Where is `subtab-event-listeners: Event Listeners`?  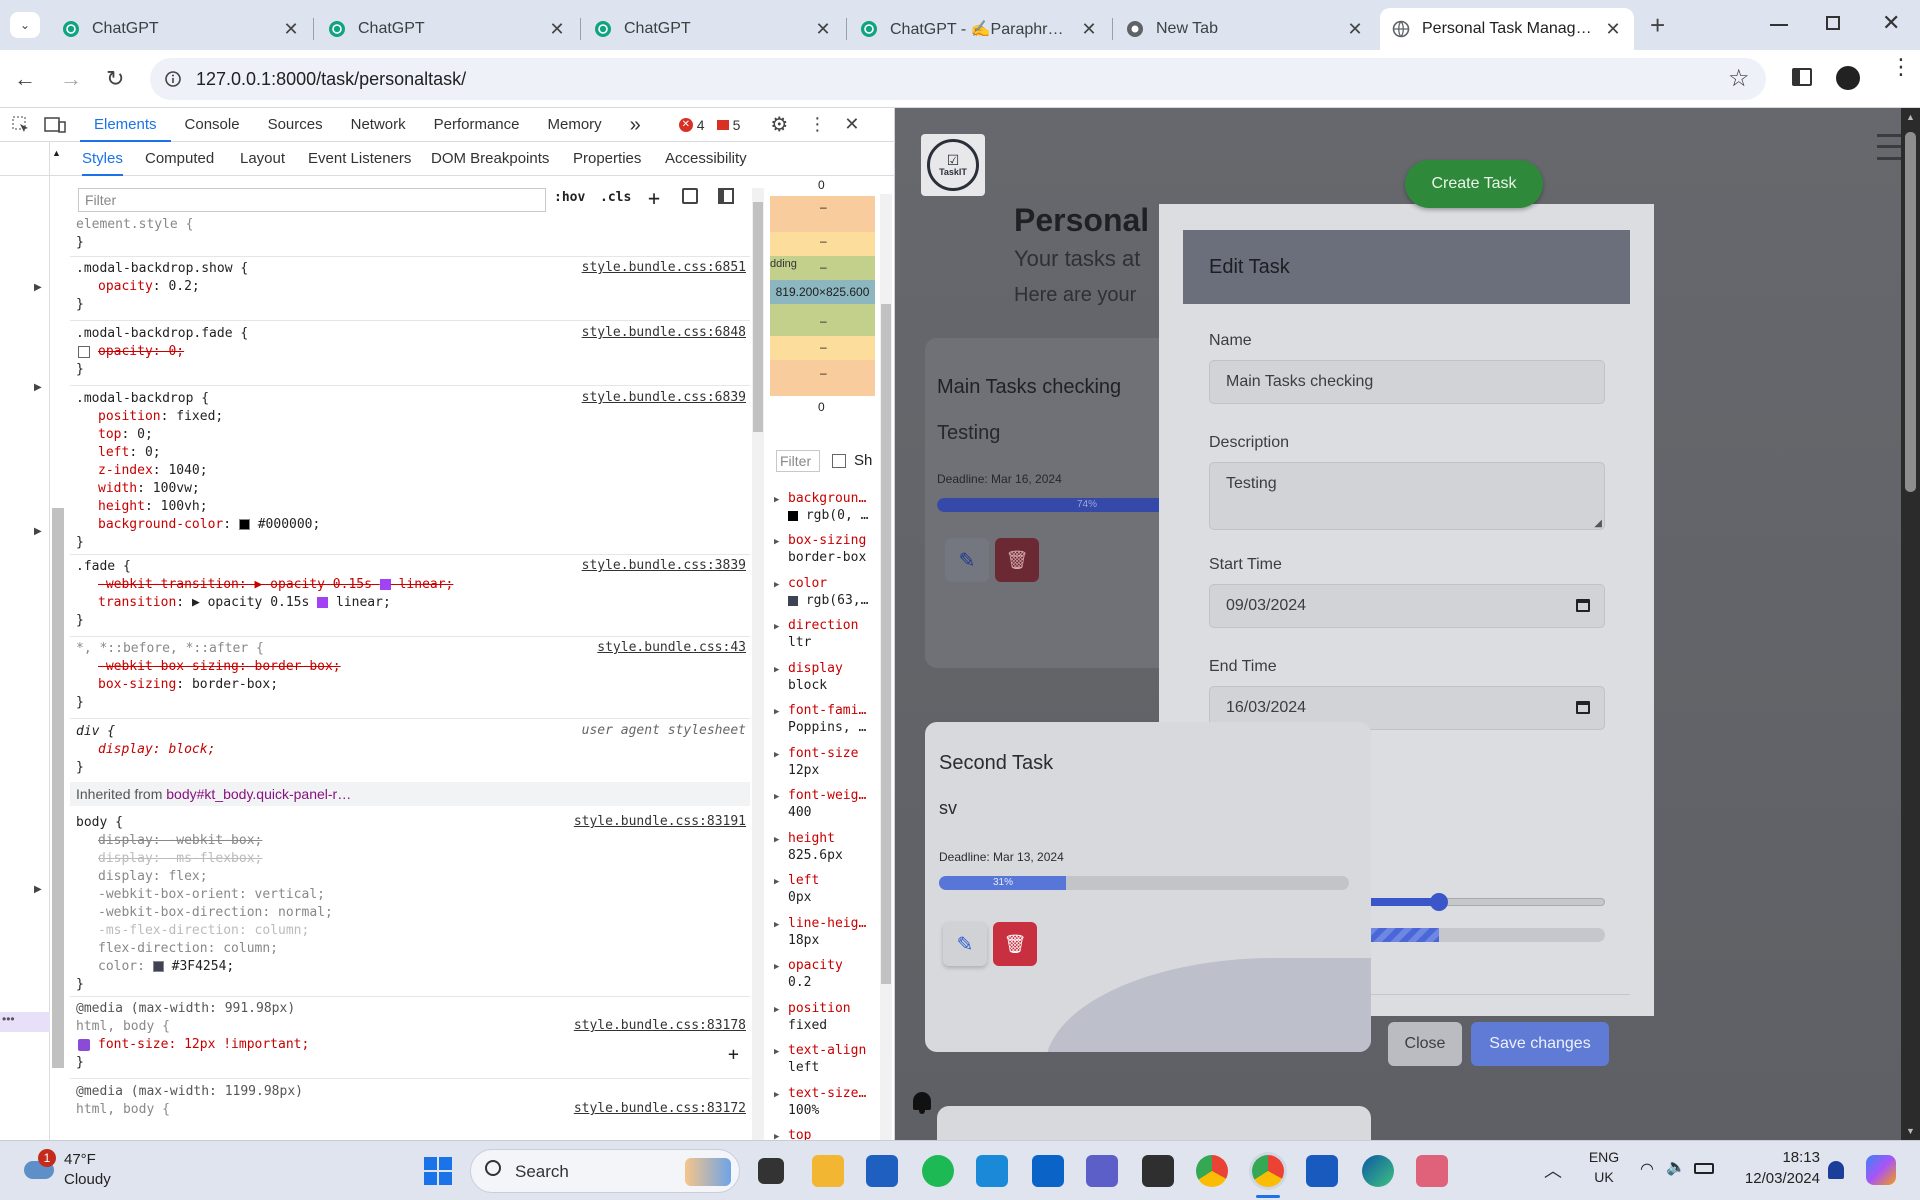 subtab-event-listeners: Event Listeners is located at coordinates (359, 159).